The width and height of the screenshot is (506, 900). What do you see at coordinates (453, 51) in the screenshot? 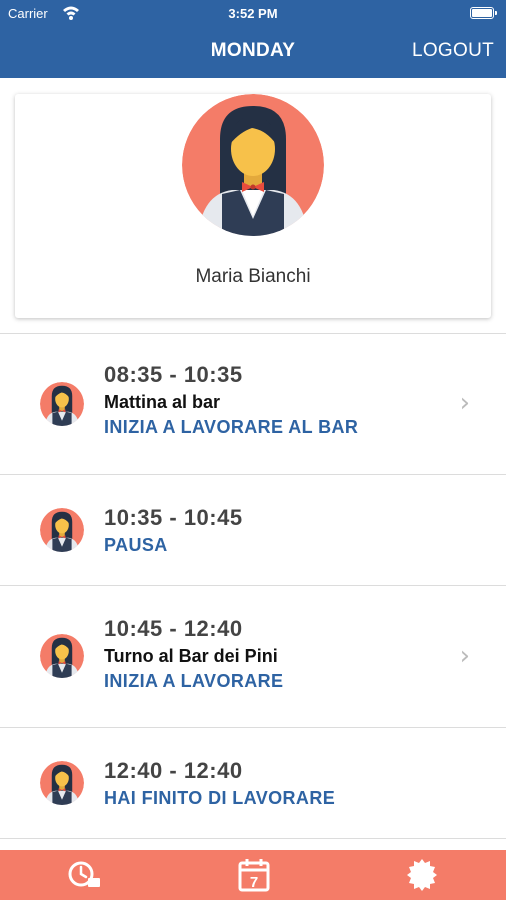
I see `logout-button: LOGOUT` at bounding box center [453, 51].